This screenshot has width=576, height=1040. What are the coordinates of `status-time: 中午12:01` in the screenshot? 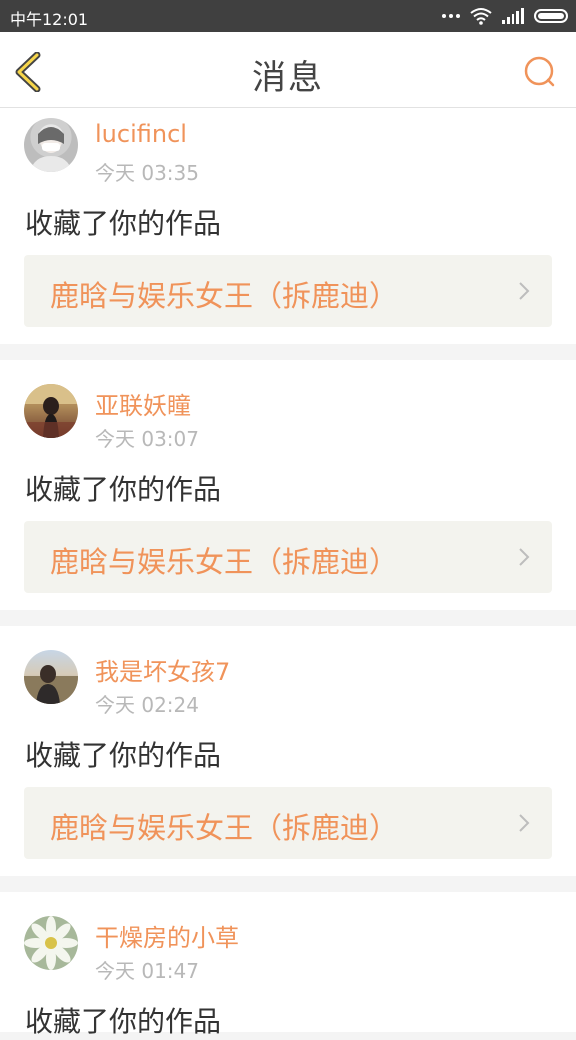 It's located at (49, 19).